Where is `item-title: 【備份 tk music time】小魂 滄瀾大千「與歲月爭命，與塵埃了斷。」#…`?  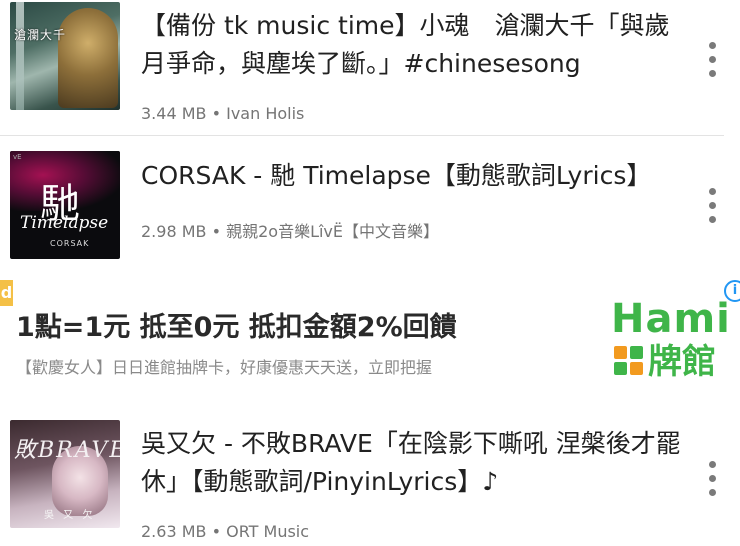
item-title: 【備份 tk music time】小魂 滄瀾大千「與歲月爭命，與塵埃了斷。」#… is located at coordinates (411, 45).